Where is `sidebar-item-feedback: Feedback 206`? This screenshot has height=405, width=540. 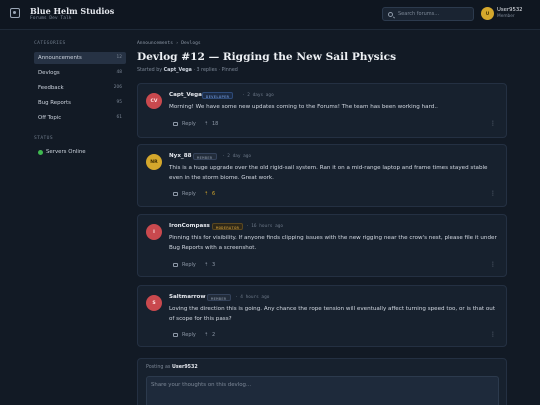 sidebar-item-feedback: Feedback 206 is located at coordinates (80, 88).